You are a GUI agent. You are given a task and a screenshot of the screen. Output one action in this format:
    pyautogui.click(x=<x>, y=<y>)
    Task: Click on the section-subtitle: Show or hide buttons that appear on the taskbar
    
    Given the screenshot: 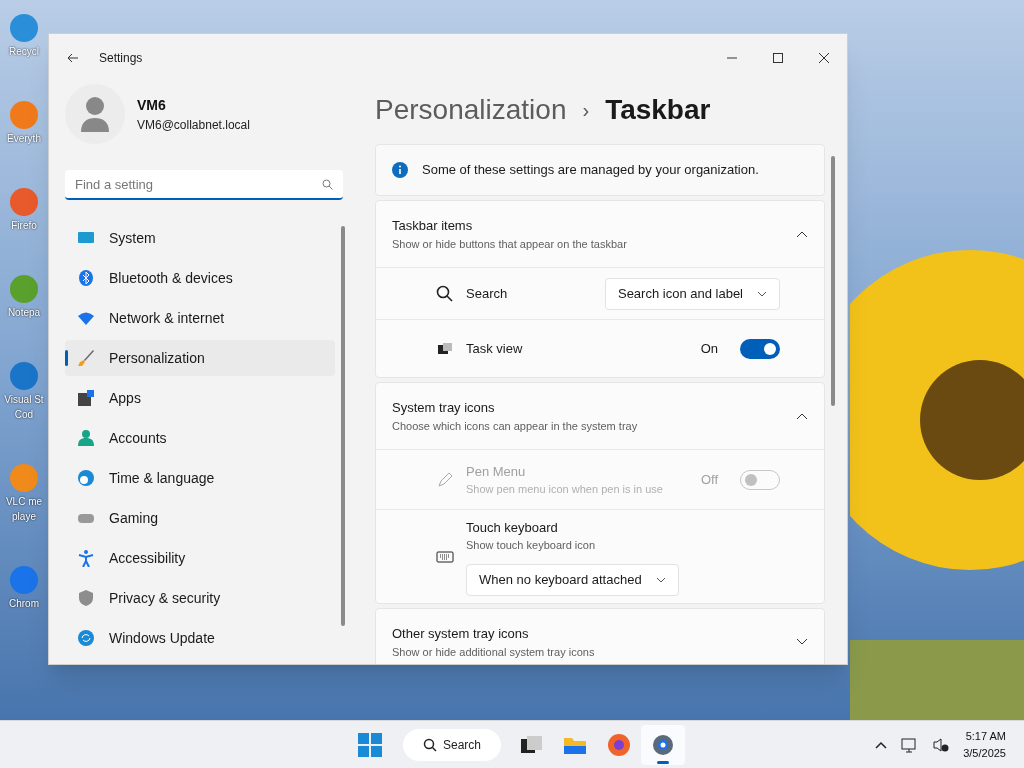 What is the action you would take?
    pyautogui.click(x=510, y=244)
    